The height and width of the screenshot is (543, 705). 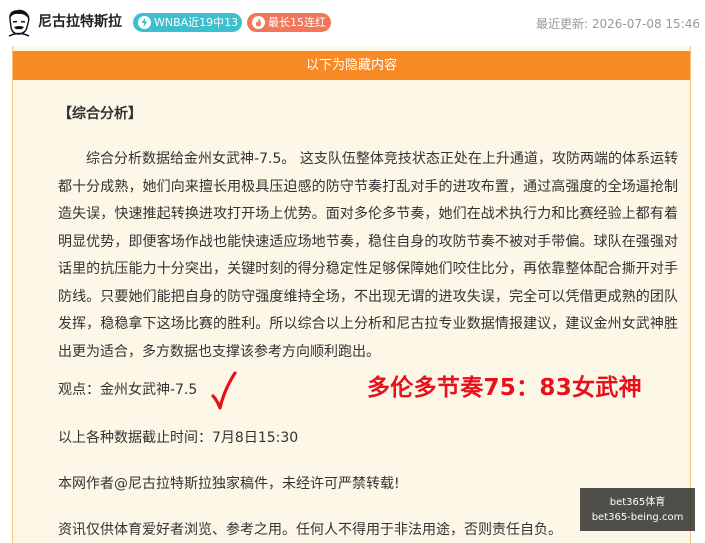 I want to click on last-updated: 最近更新: 2026-07-08 15:46, so click(x=618, y=23).